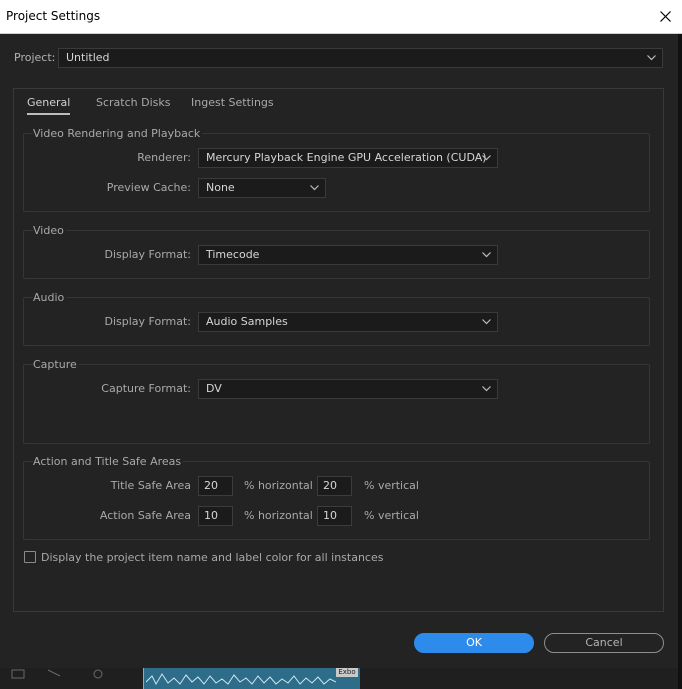 The width and height of the screenshot is (682, 689). I want to click on capture-group, so click(336, 404).